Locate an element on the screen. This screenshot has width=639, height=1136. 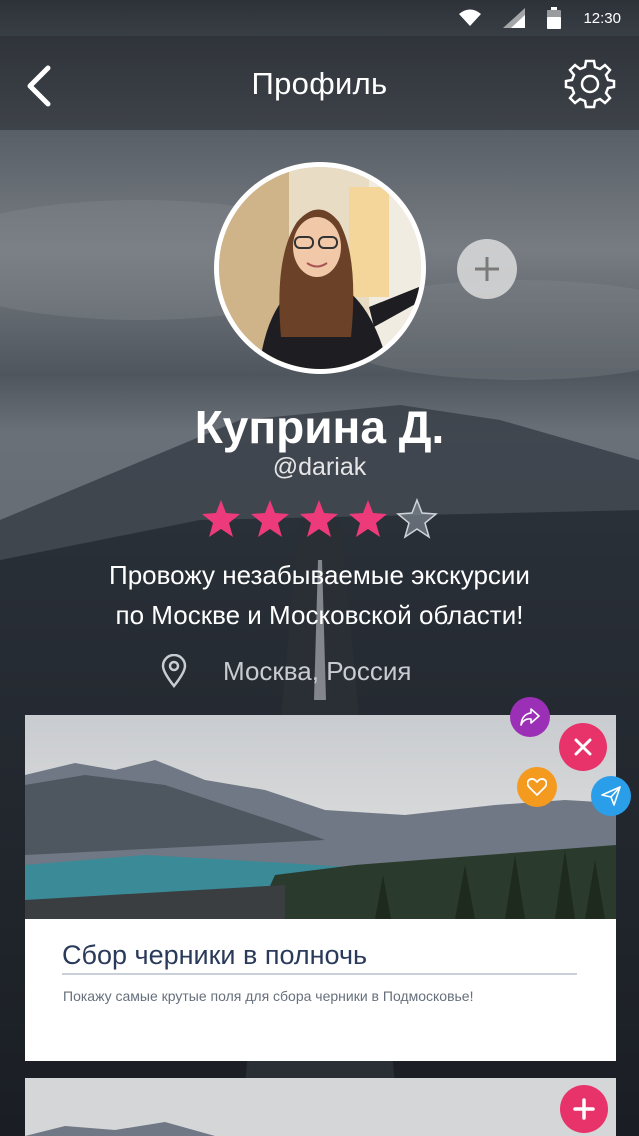
add-photo-button is located at coordinates (487, 269).